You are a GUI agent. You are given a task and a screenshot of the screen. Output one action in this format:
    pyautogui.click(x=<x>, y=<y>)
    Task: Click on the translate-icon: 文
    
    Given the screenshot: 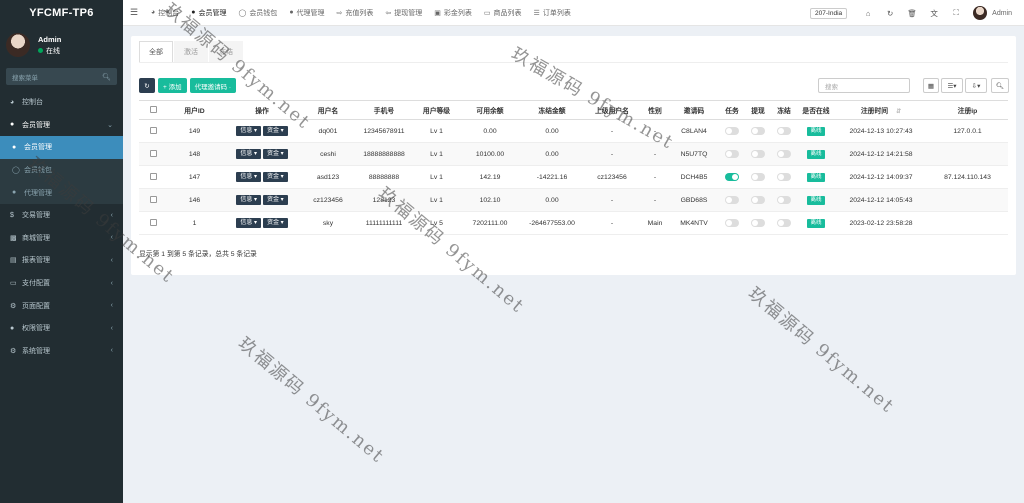 What is the action you would take?
    pyautogui.click(x=934, y=13)
    